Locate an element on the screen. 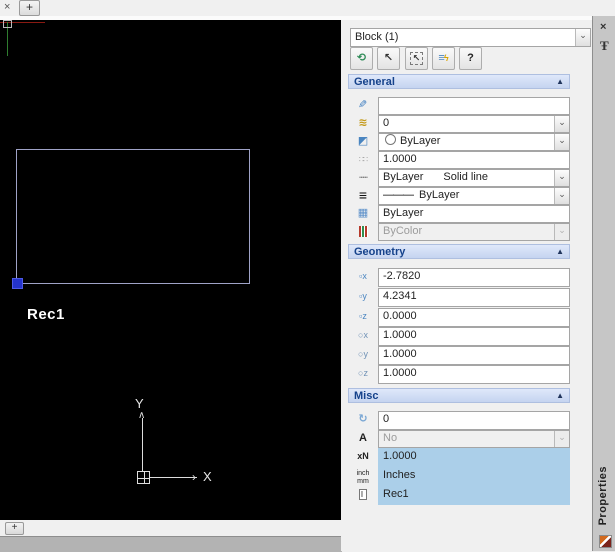 This screenshot has width=615, height=552. quick-properties-button is located at coordinates (443, 58).